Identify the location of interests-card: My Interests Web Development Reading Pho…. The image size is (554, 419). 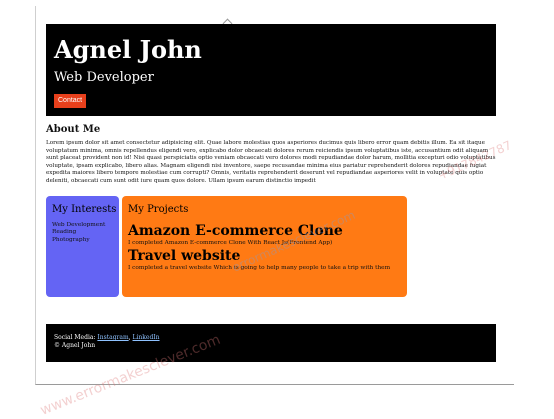
(82, 246).